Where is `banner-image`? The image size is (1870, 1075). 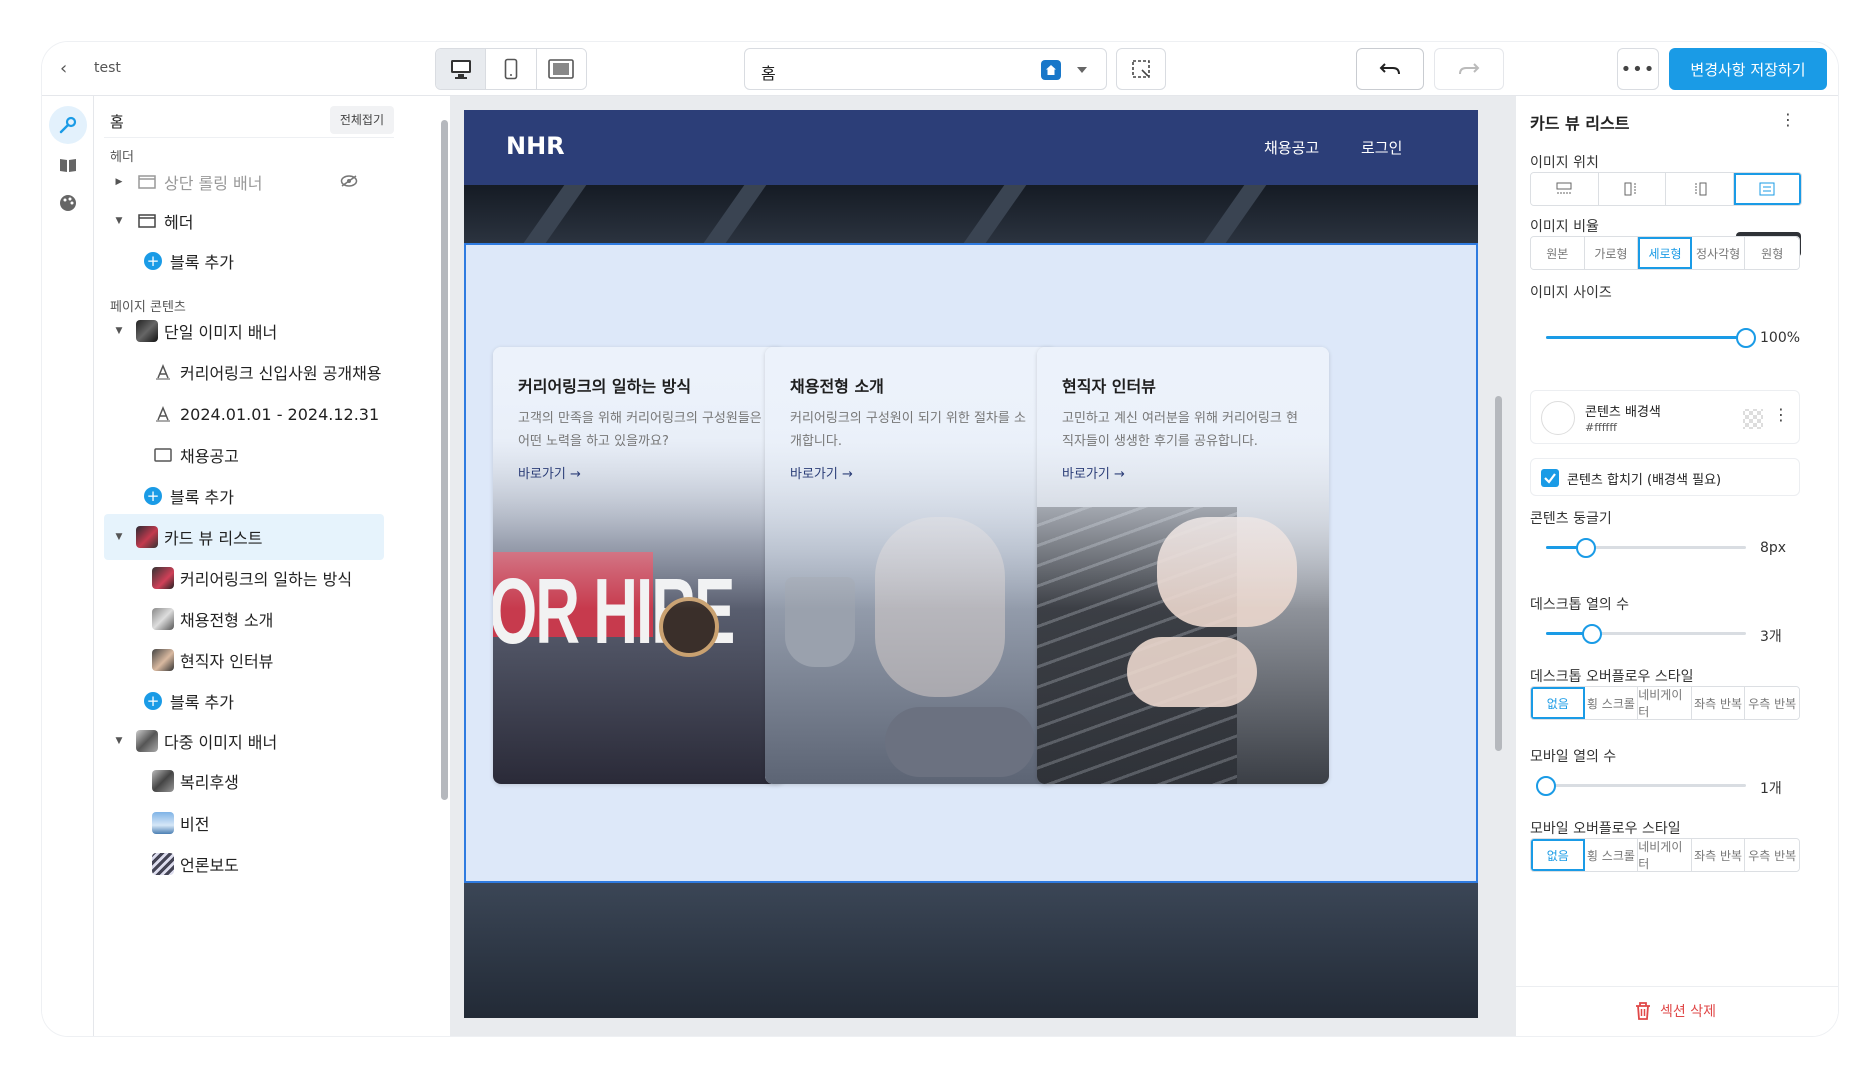 banner-image is located at coordinates (971, 214).